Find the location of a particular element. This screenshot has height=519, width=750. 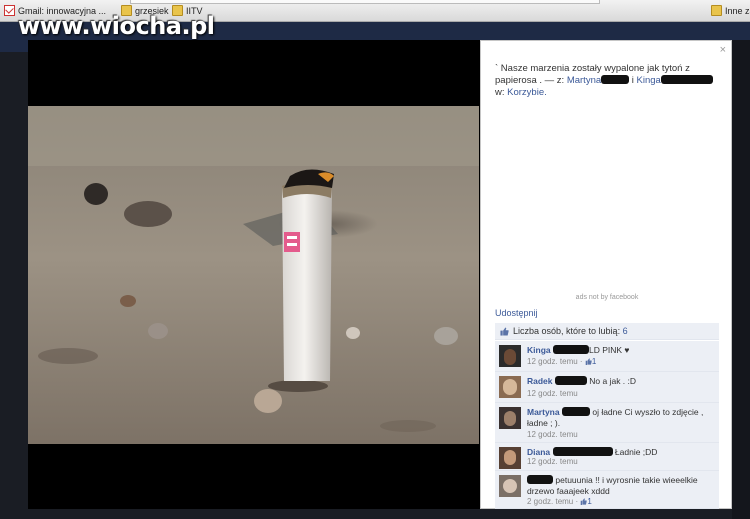

comment-text: No a jak . :D is located at coordinates (613, 381).